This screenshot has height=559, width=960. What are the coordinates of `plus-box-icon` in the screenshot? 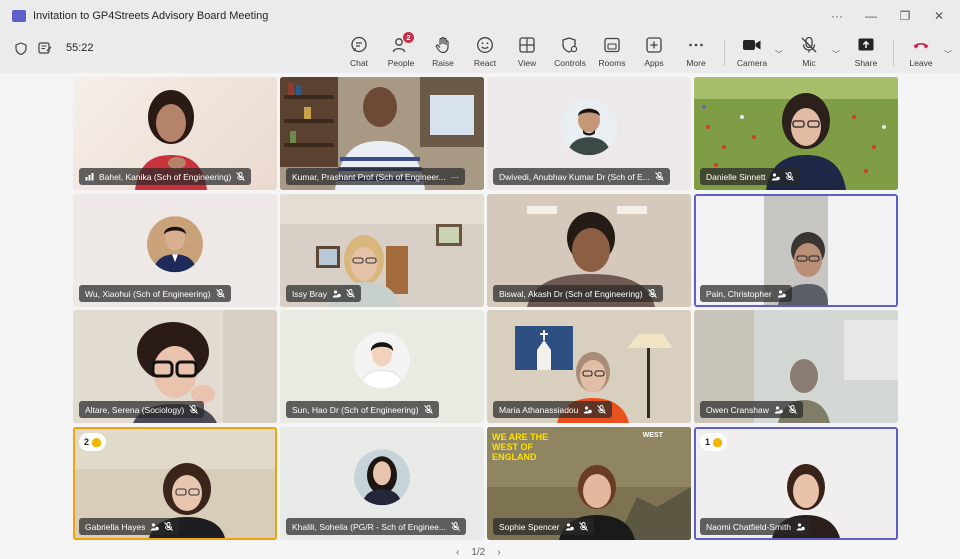 It's located at (654, 45).